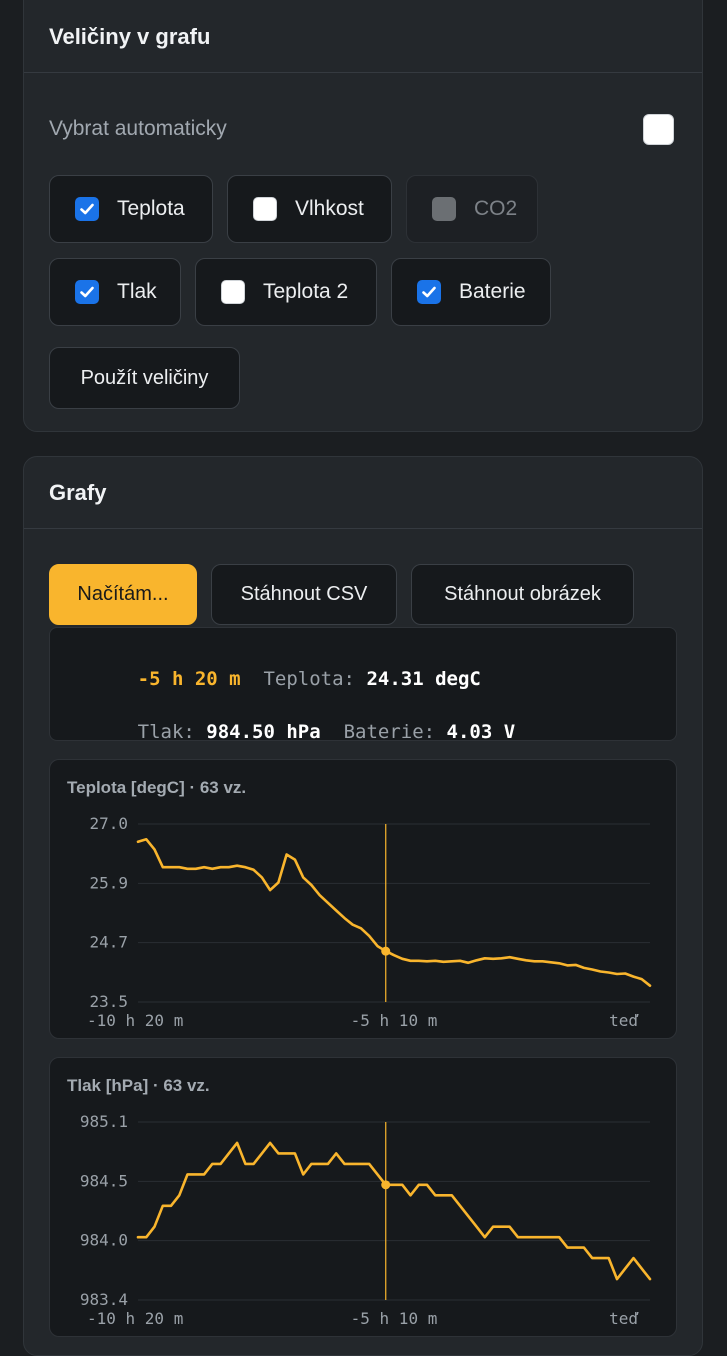 The width and height of the screenshot is (727, 1356). Describe the element at coordinates (263, 732) in the screenshot. I see `readout-pressure-value: 984.50 hPa` at that location.